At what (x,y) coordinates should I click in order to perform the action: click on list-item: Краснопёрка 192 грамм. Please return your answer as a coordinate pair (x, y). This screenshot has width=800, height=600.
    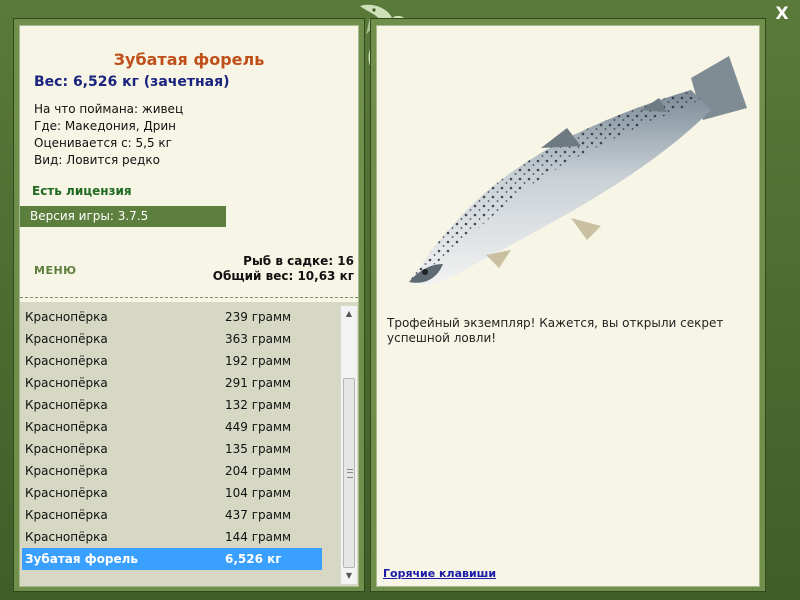
    Looking at the image, I should click on (172, 361).